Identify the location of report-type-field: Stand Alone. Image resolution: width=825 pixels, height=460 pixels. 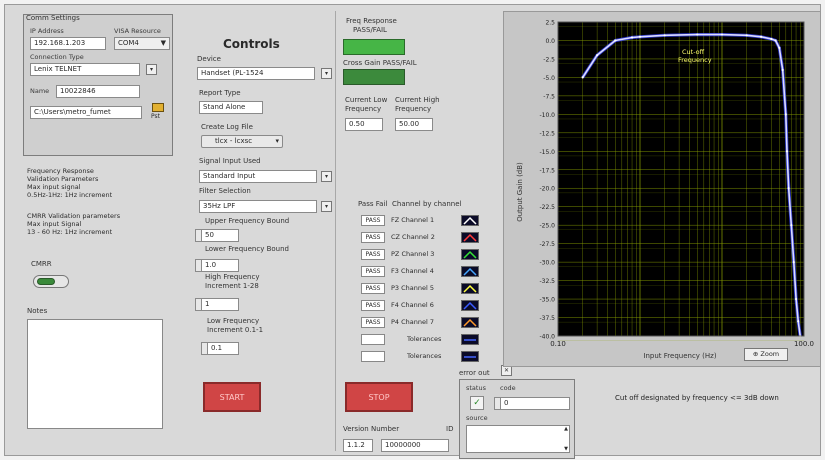
(231, 107).